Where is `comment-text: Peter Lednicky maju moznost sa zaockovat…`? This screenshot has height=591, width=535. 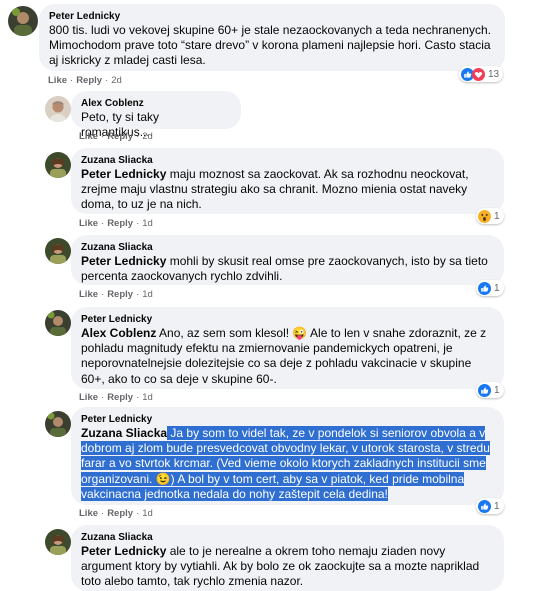
comment-text: Peter Lednicky maju moznost sa zaockovat… is located at coordinates (287, 190).